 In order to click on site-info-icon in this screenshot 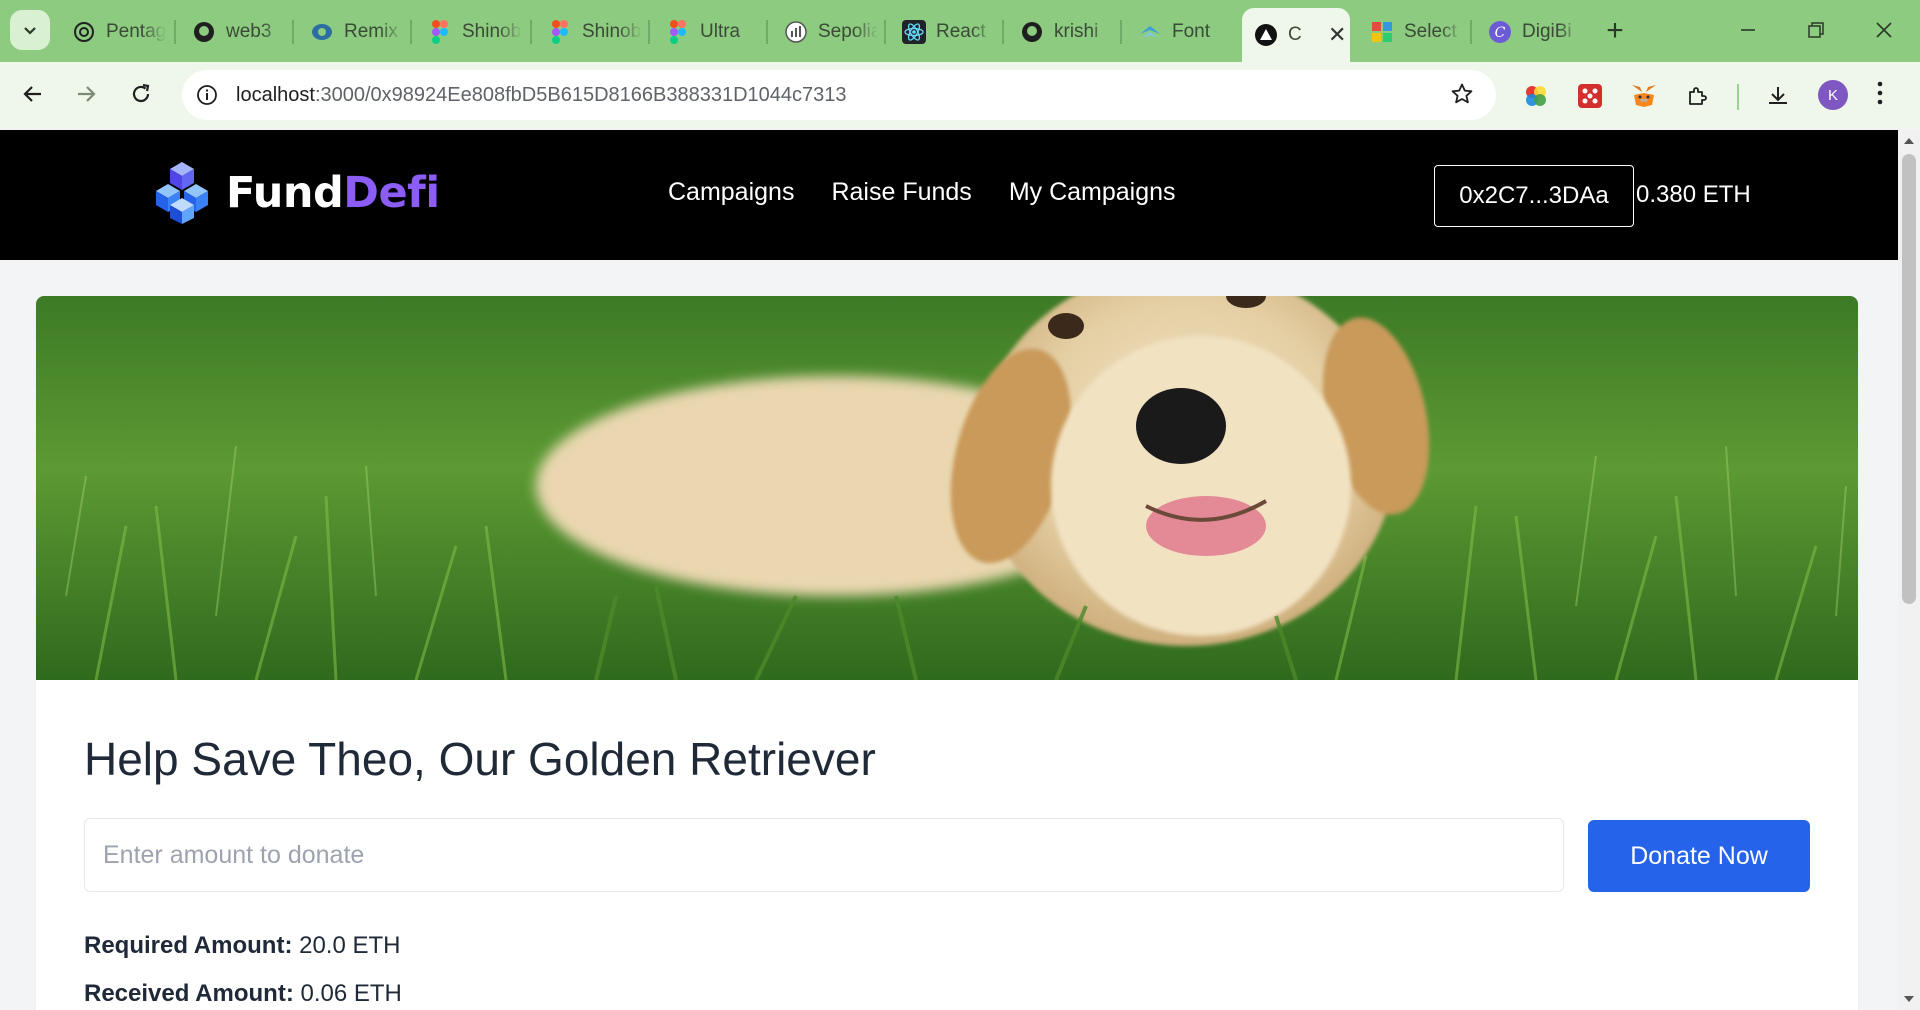, I will do `click(207, 95)`.